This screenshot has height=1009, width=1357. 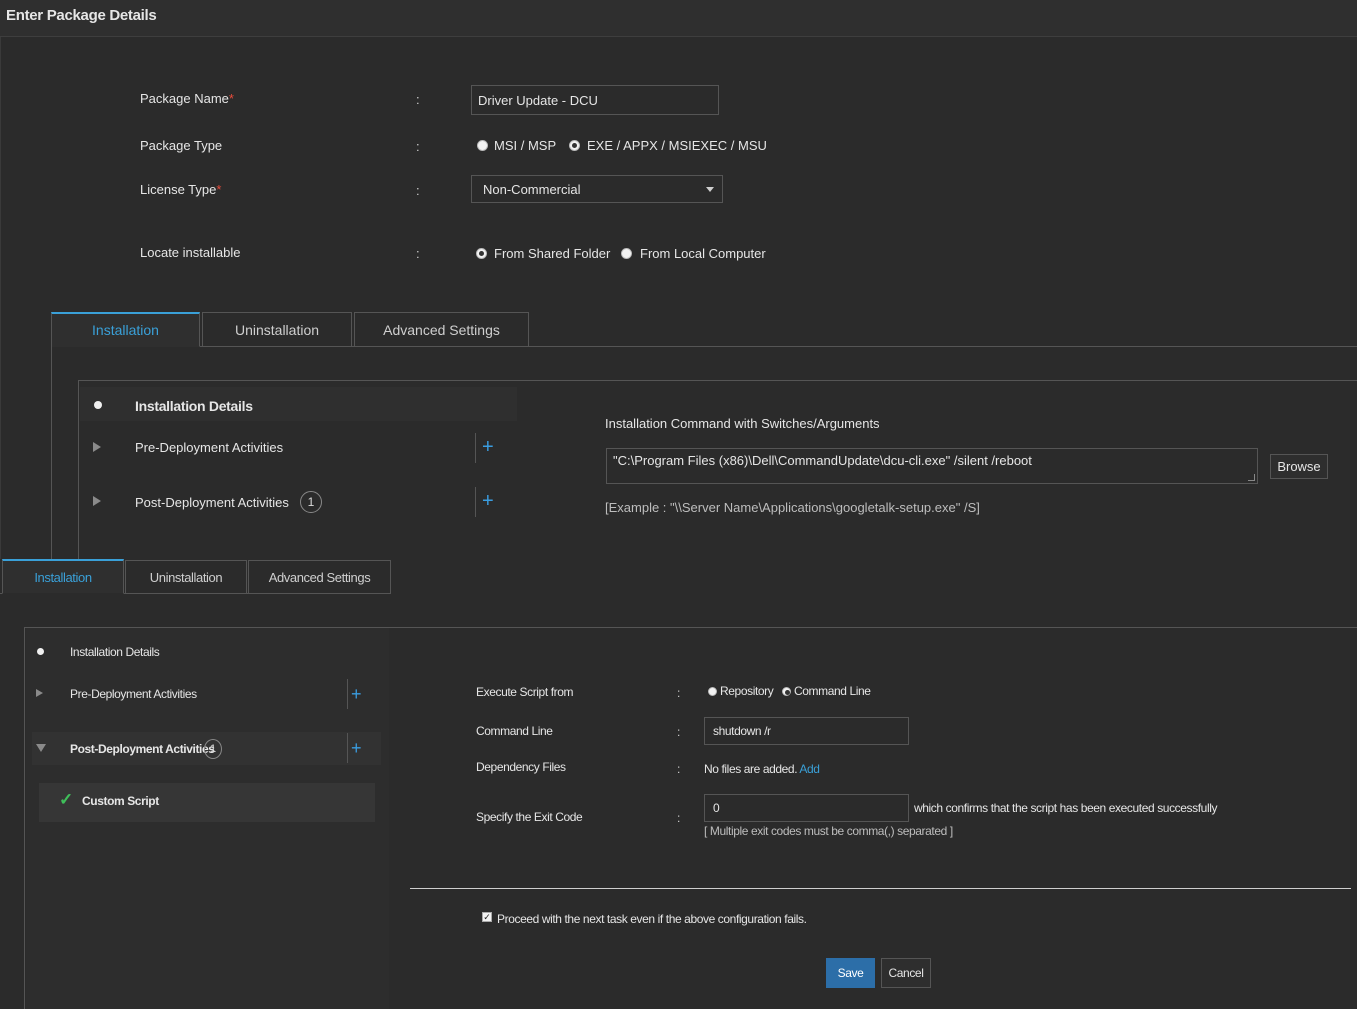 What do you see at coordinates (574, 145) in the screenshot?
I see `radio-exe` at bounding box center [574, 145].